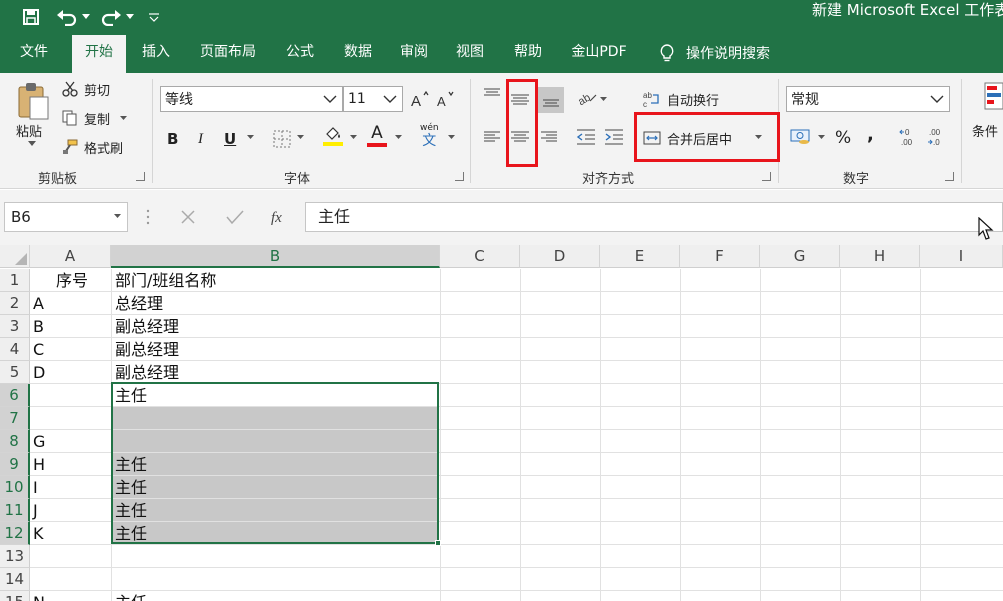  I want to click on conditional-formatting-icon, so click(993, 96).